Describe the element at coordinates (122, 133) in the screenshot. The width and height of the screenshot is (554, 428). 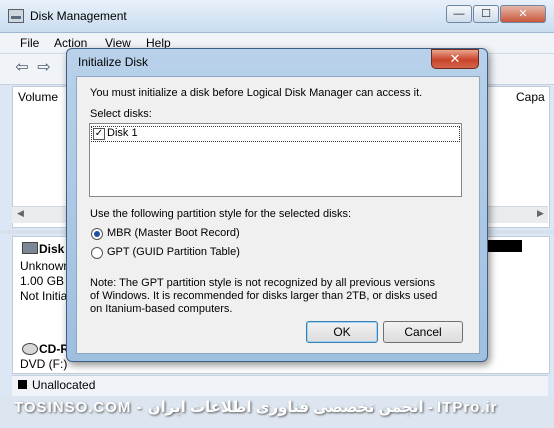
I see `disk1-list-label: Disk 1` at that location.